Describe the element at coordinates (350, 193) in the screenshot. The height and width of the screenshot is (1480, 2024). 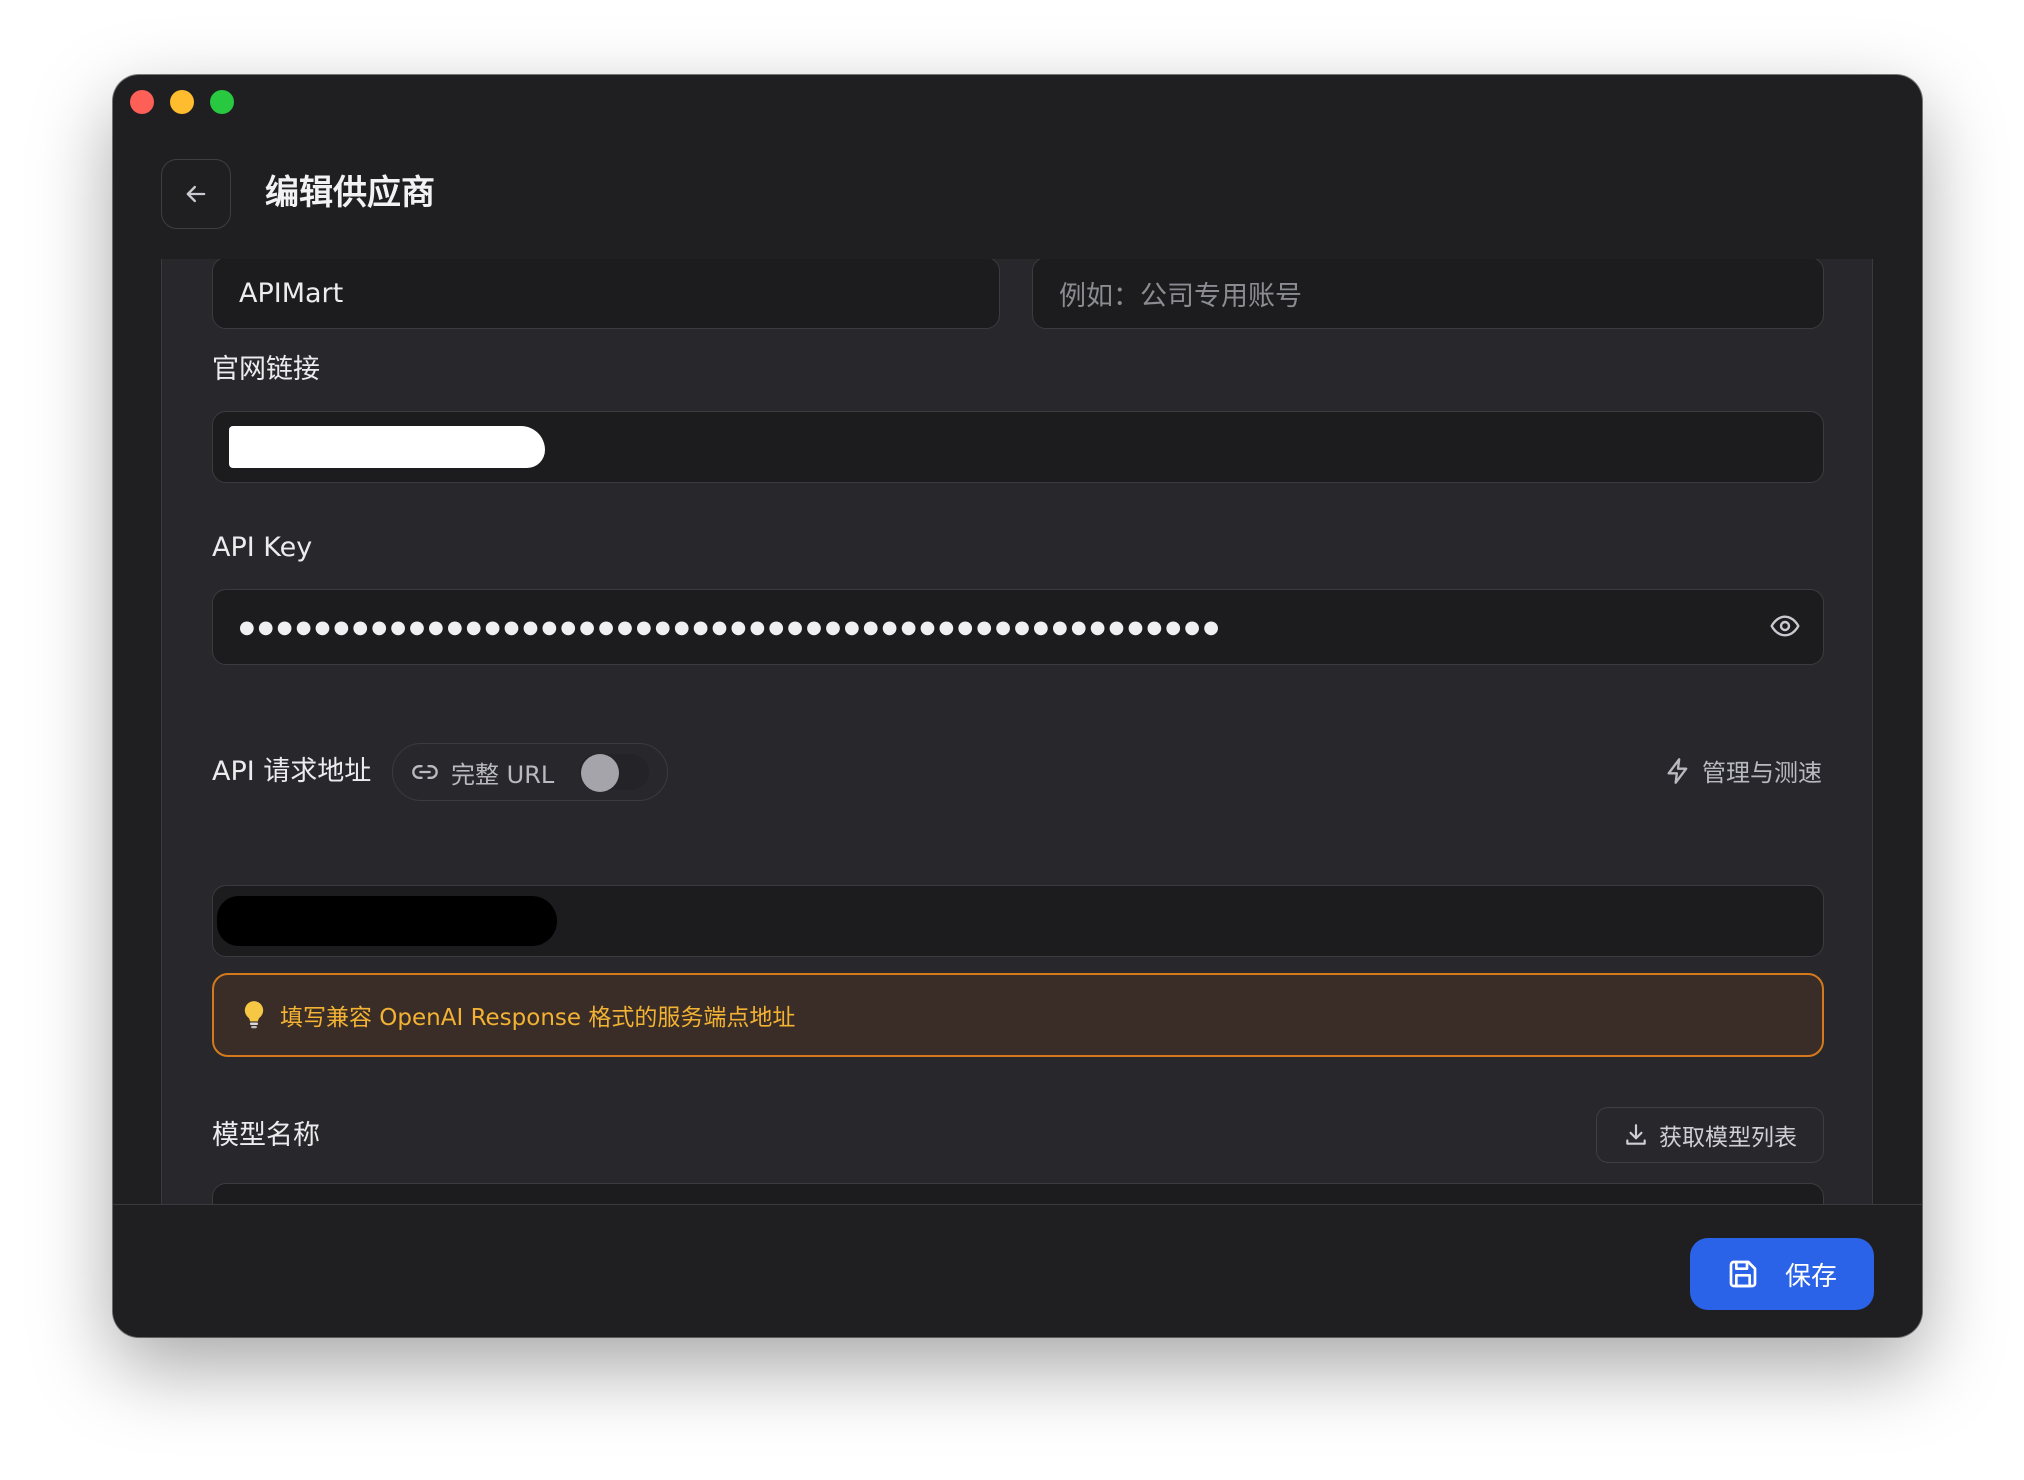
I see `page-title: 编辑供应商` at that location.